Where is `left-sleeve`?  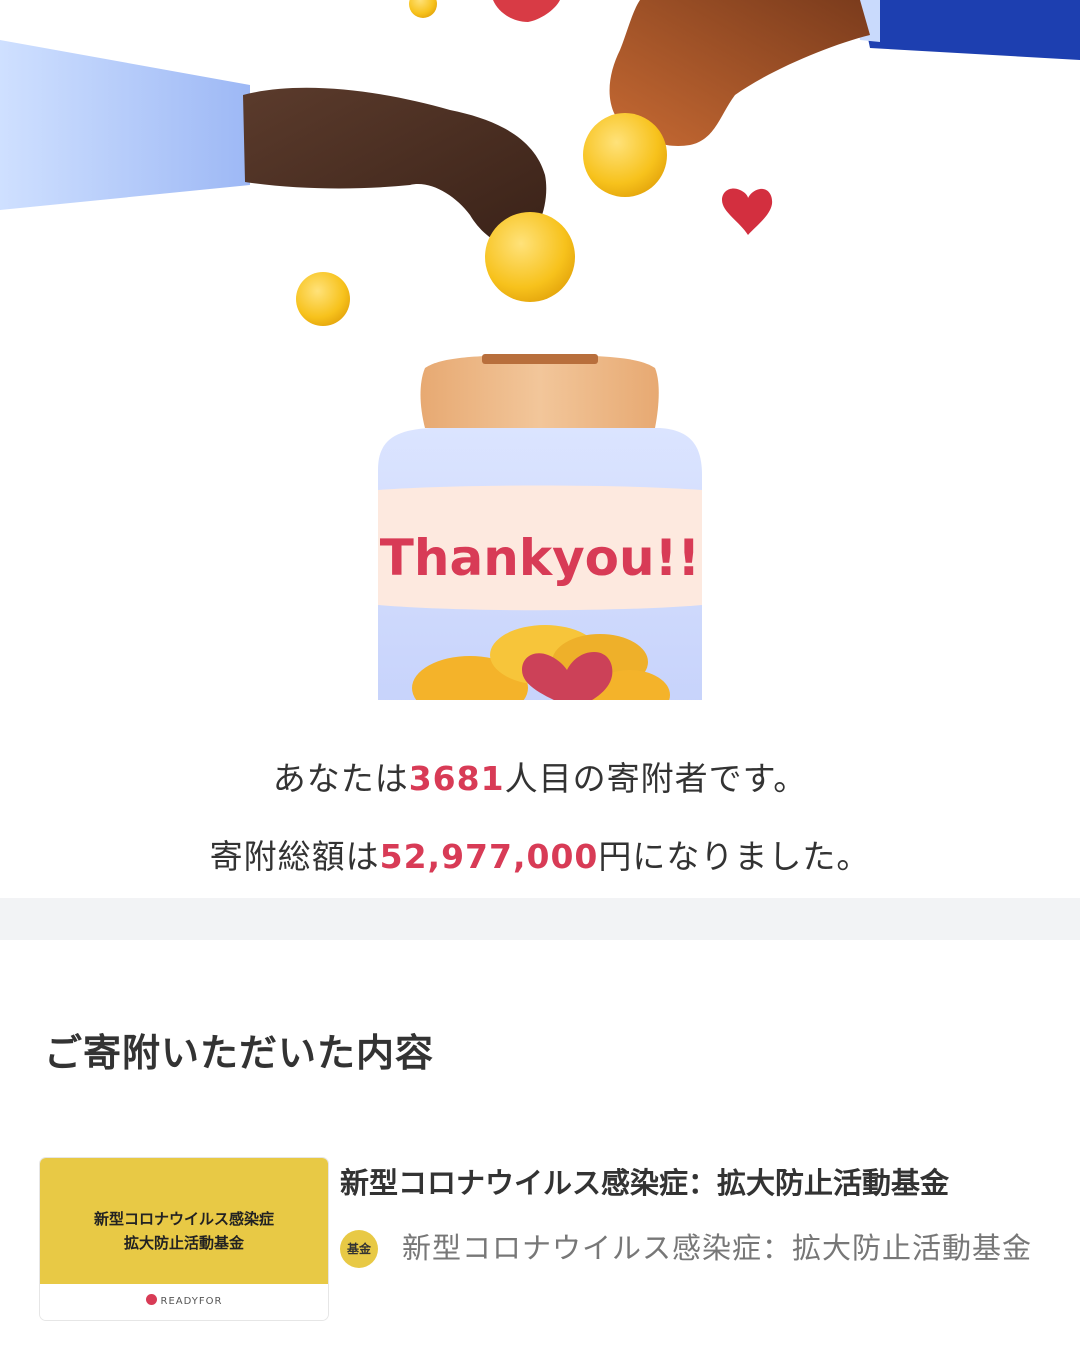
left-sleeve is located at coordinates (125, 125).